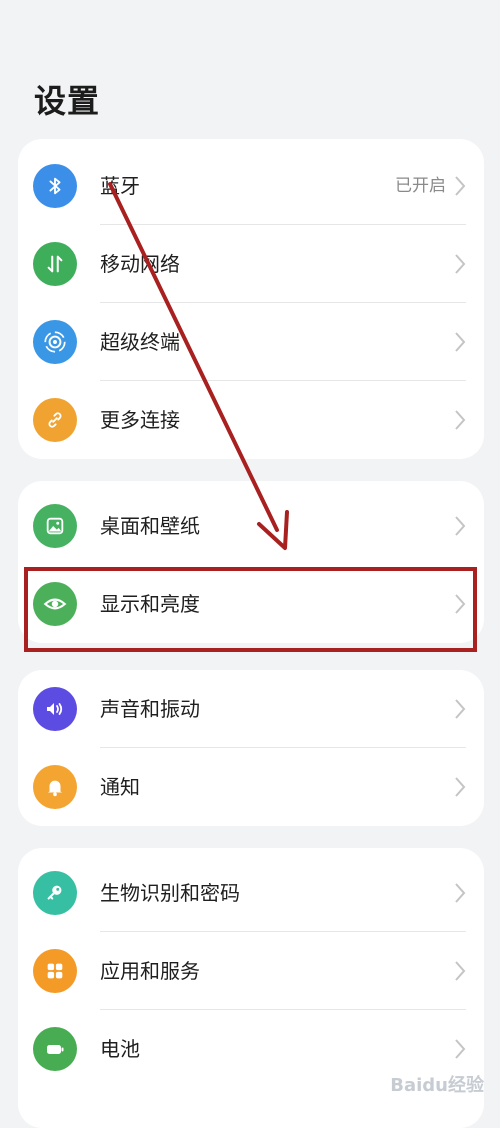  I want to click on bell-icon, so click(55, 787).